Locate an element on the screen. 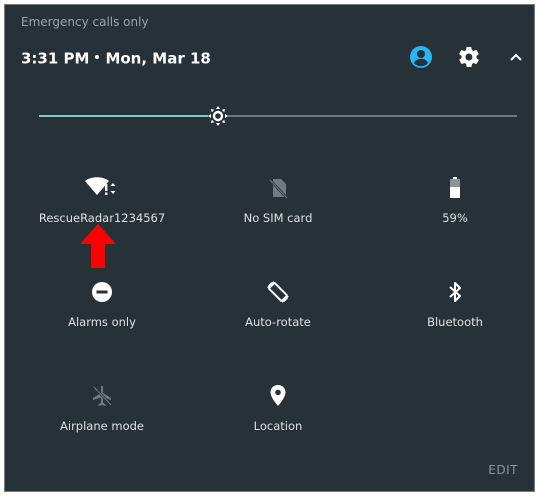 The height and width of the screenshot is (498, 542). collapse-chevron-up-icon is located at coordinates (516, 57).